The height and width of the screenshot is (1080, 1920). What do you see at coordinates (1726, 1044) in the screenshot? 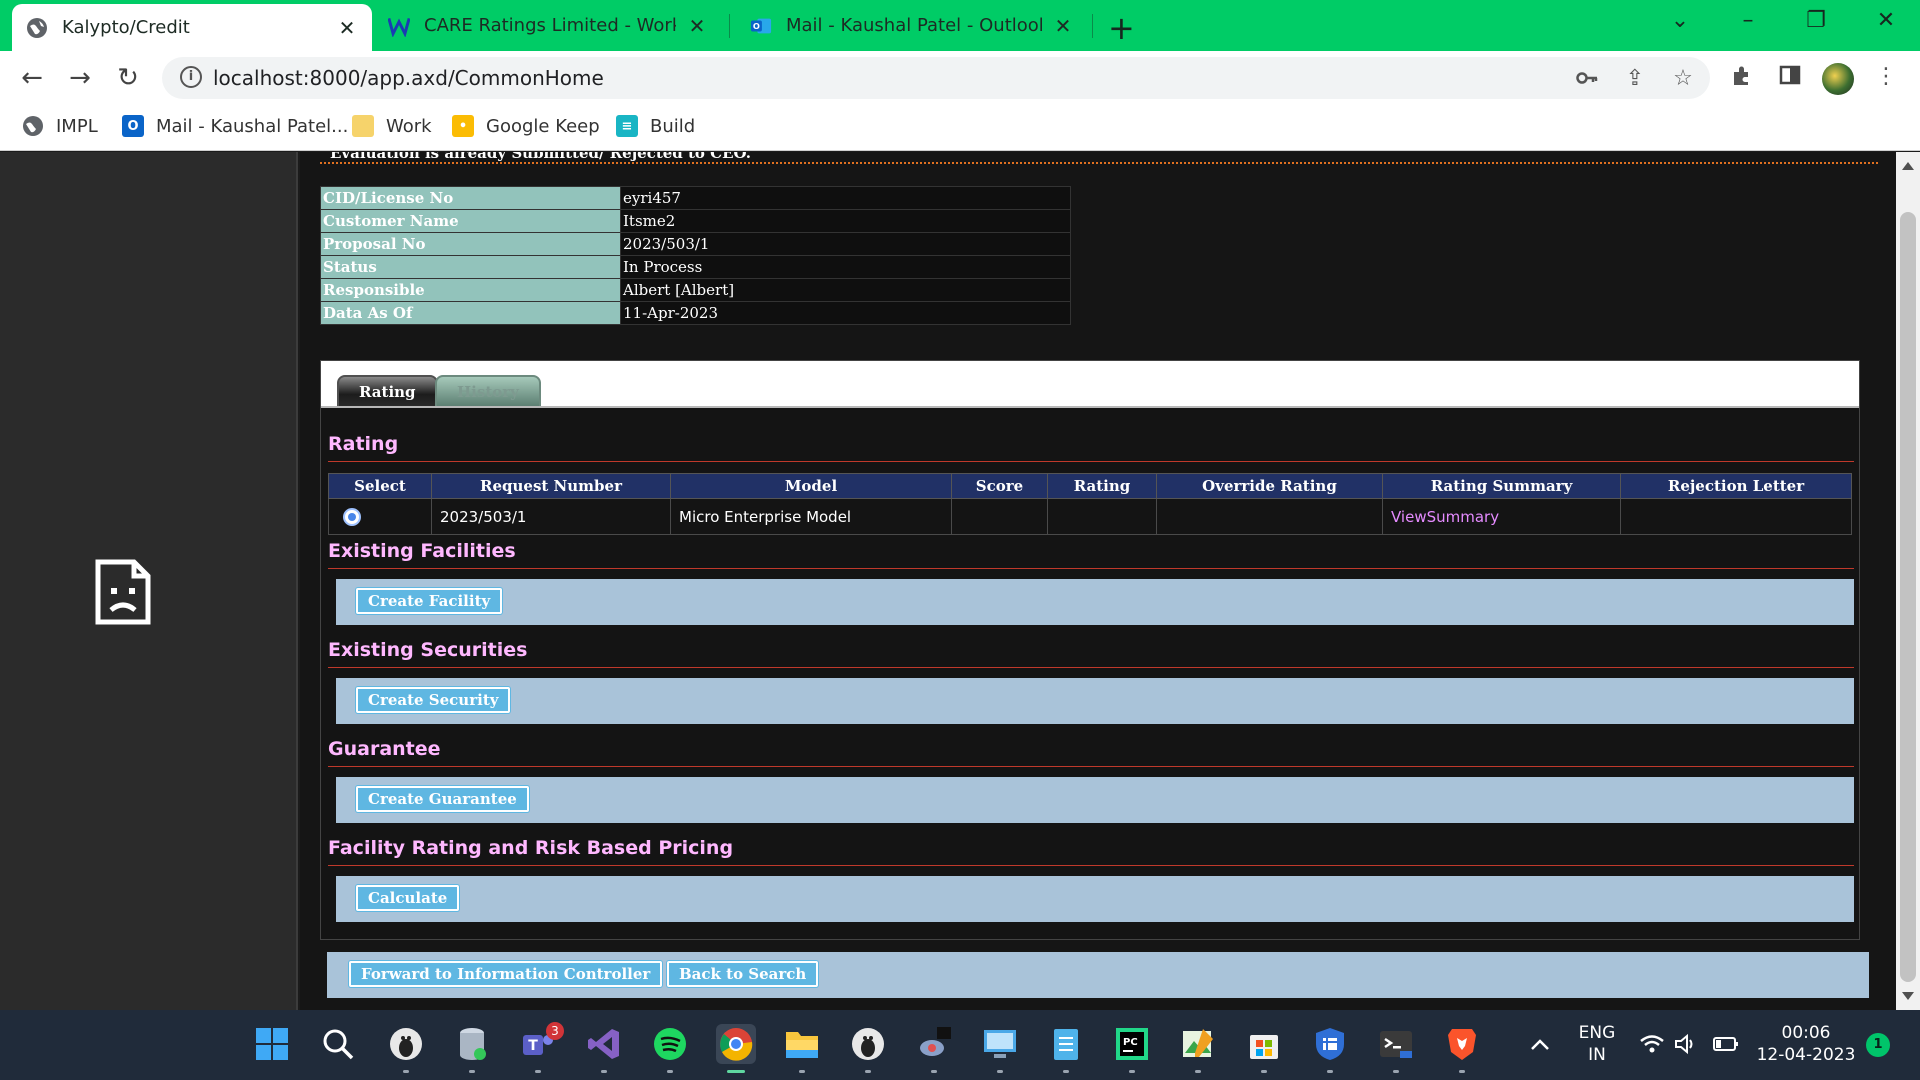
I see `battery-icon` at bounding box center [1726, 1044].